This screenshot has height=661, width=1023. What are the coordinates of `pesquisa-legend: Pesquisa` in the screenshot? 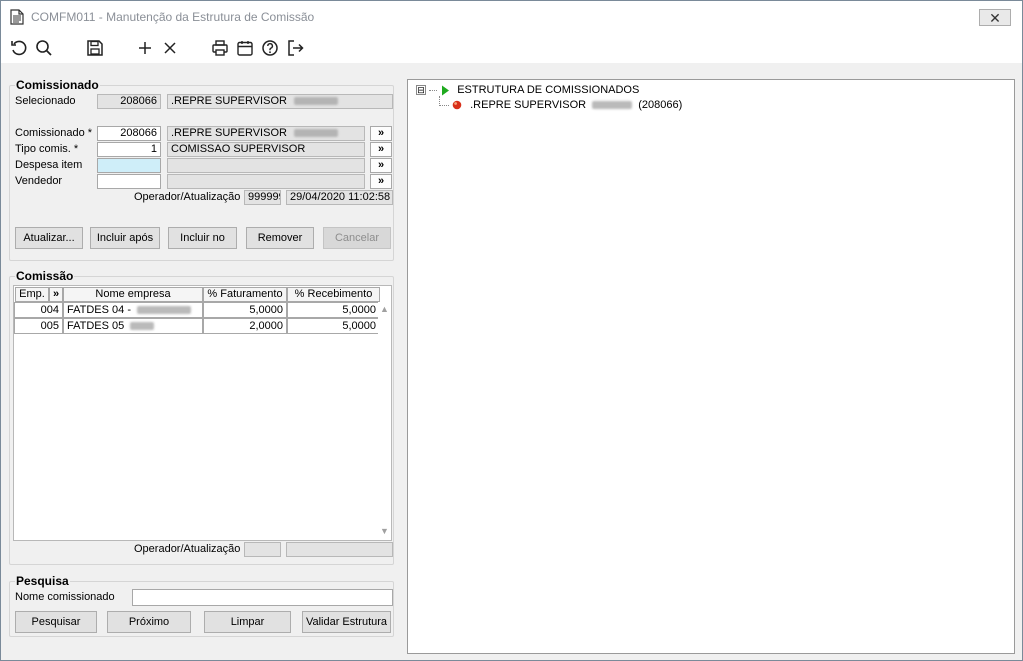 It's located at (42, 581).